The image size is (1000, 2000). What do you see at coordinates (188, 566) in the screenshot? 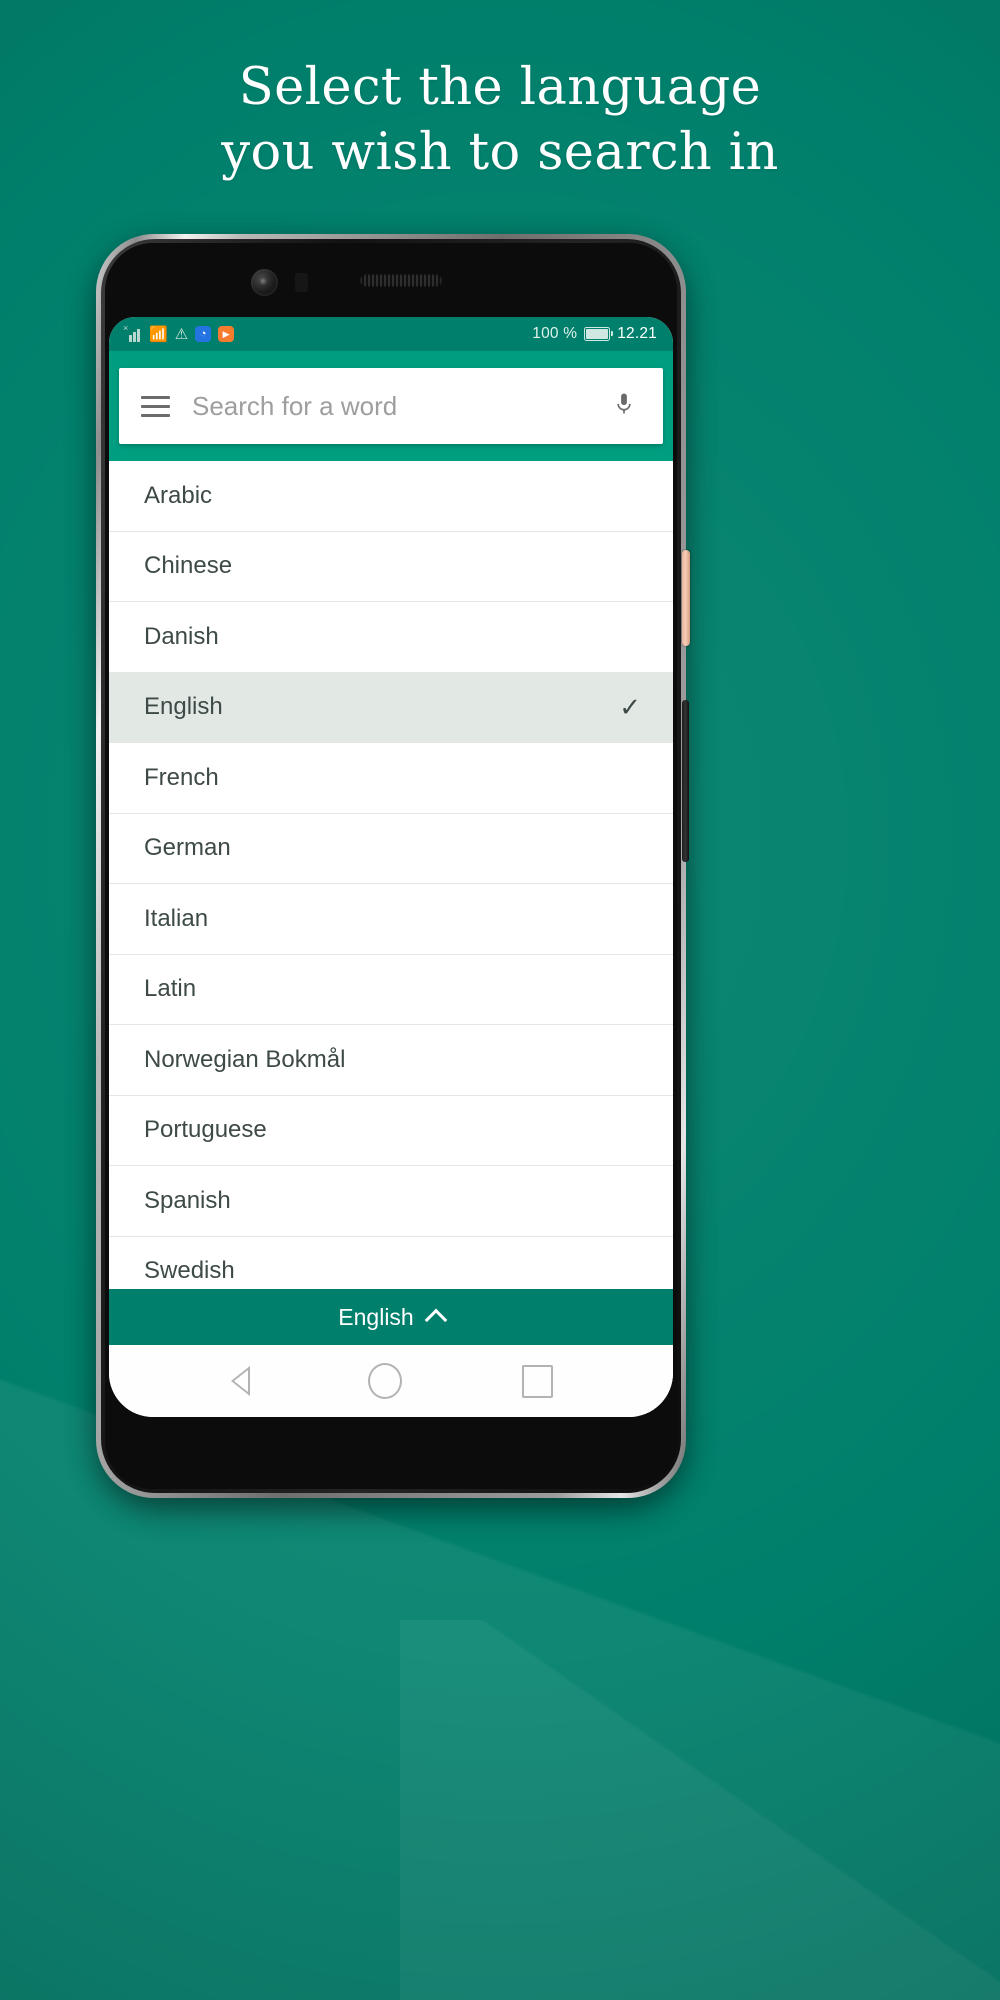
I see `language-list-item-label: Chinese` at bounding box center [188, 566].